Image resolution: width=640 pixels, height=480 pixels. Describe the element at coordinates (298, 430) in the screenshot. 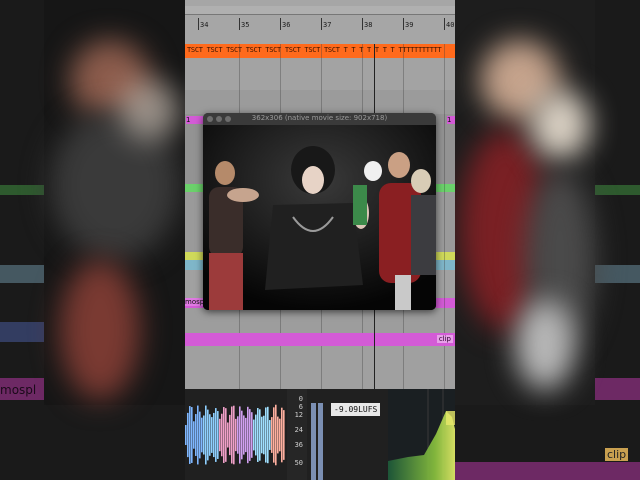

I see `db-tick: 24` at that location.